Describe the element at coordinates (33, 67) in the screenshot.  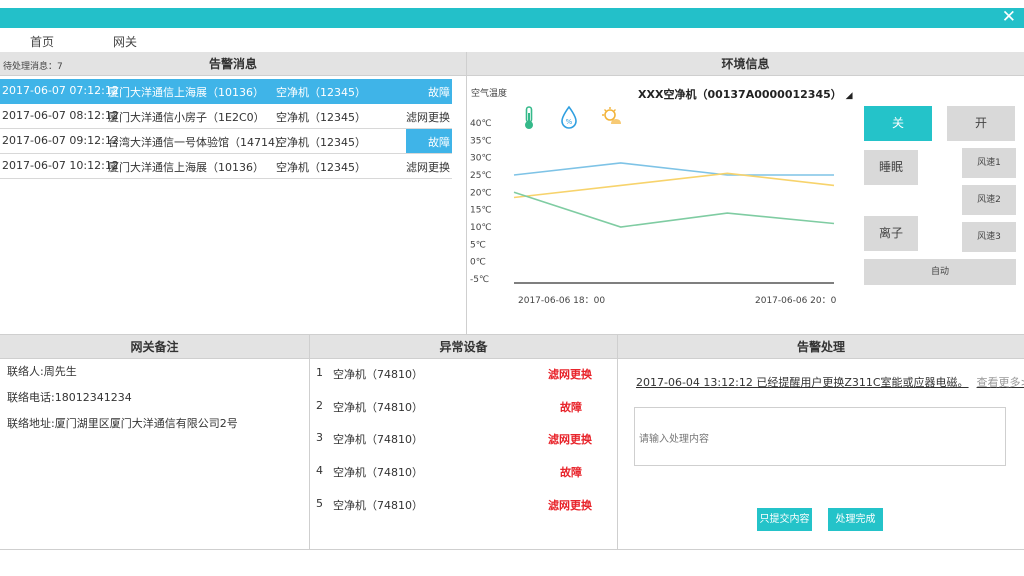
I see `pending-count: 待处理消息：7` at that location.